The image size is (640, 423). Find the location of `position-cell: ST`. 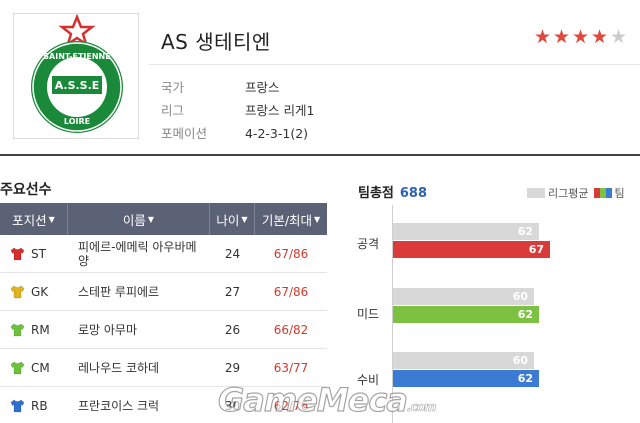

position-cell: ST is located at coordinates (34, 253).